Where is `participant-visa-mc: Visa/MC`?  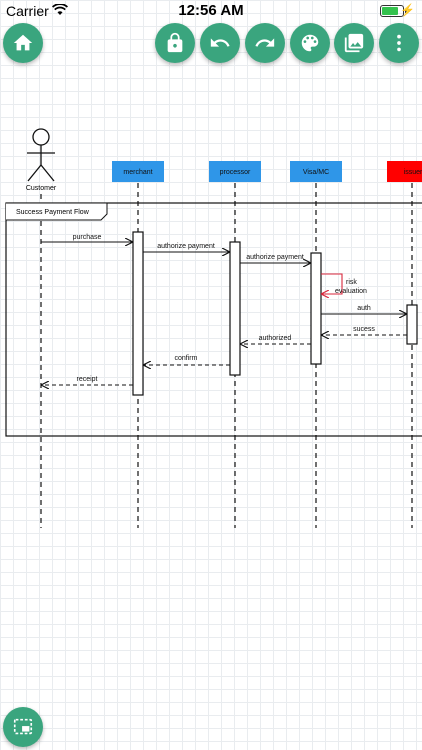
participant-visa-mc: Visa/MC is located at coordinates (316, 171).